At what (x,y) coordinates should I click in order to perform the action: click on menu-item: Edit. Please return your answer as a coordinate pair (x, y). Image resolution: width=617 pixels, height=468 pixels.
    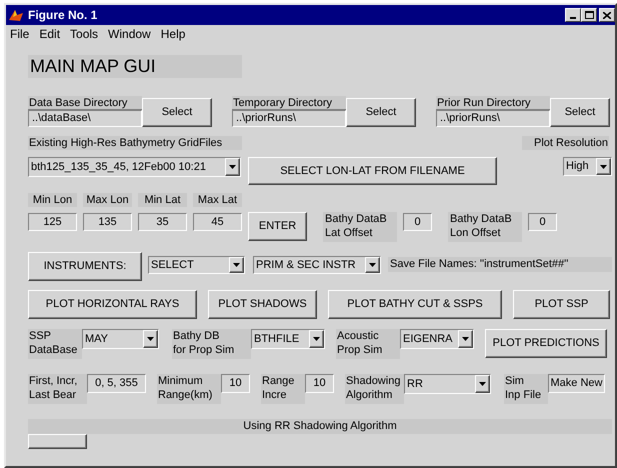
    Looking at the image, I should click on (49, 34).